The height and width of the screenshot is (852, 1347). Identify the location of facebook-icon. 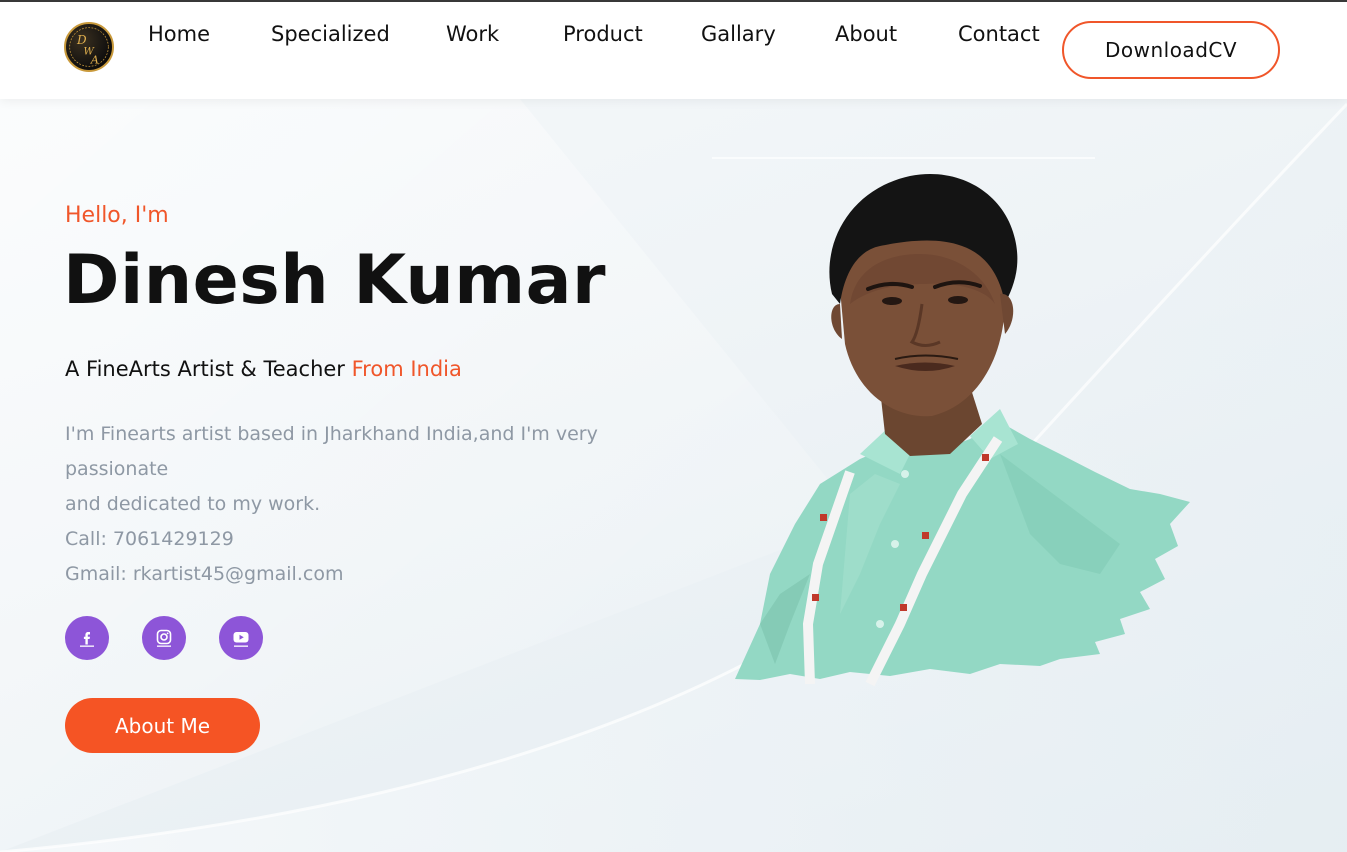
(87, 639).